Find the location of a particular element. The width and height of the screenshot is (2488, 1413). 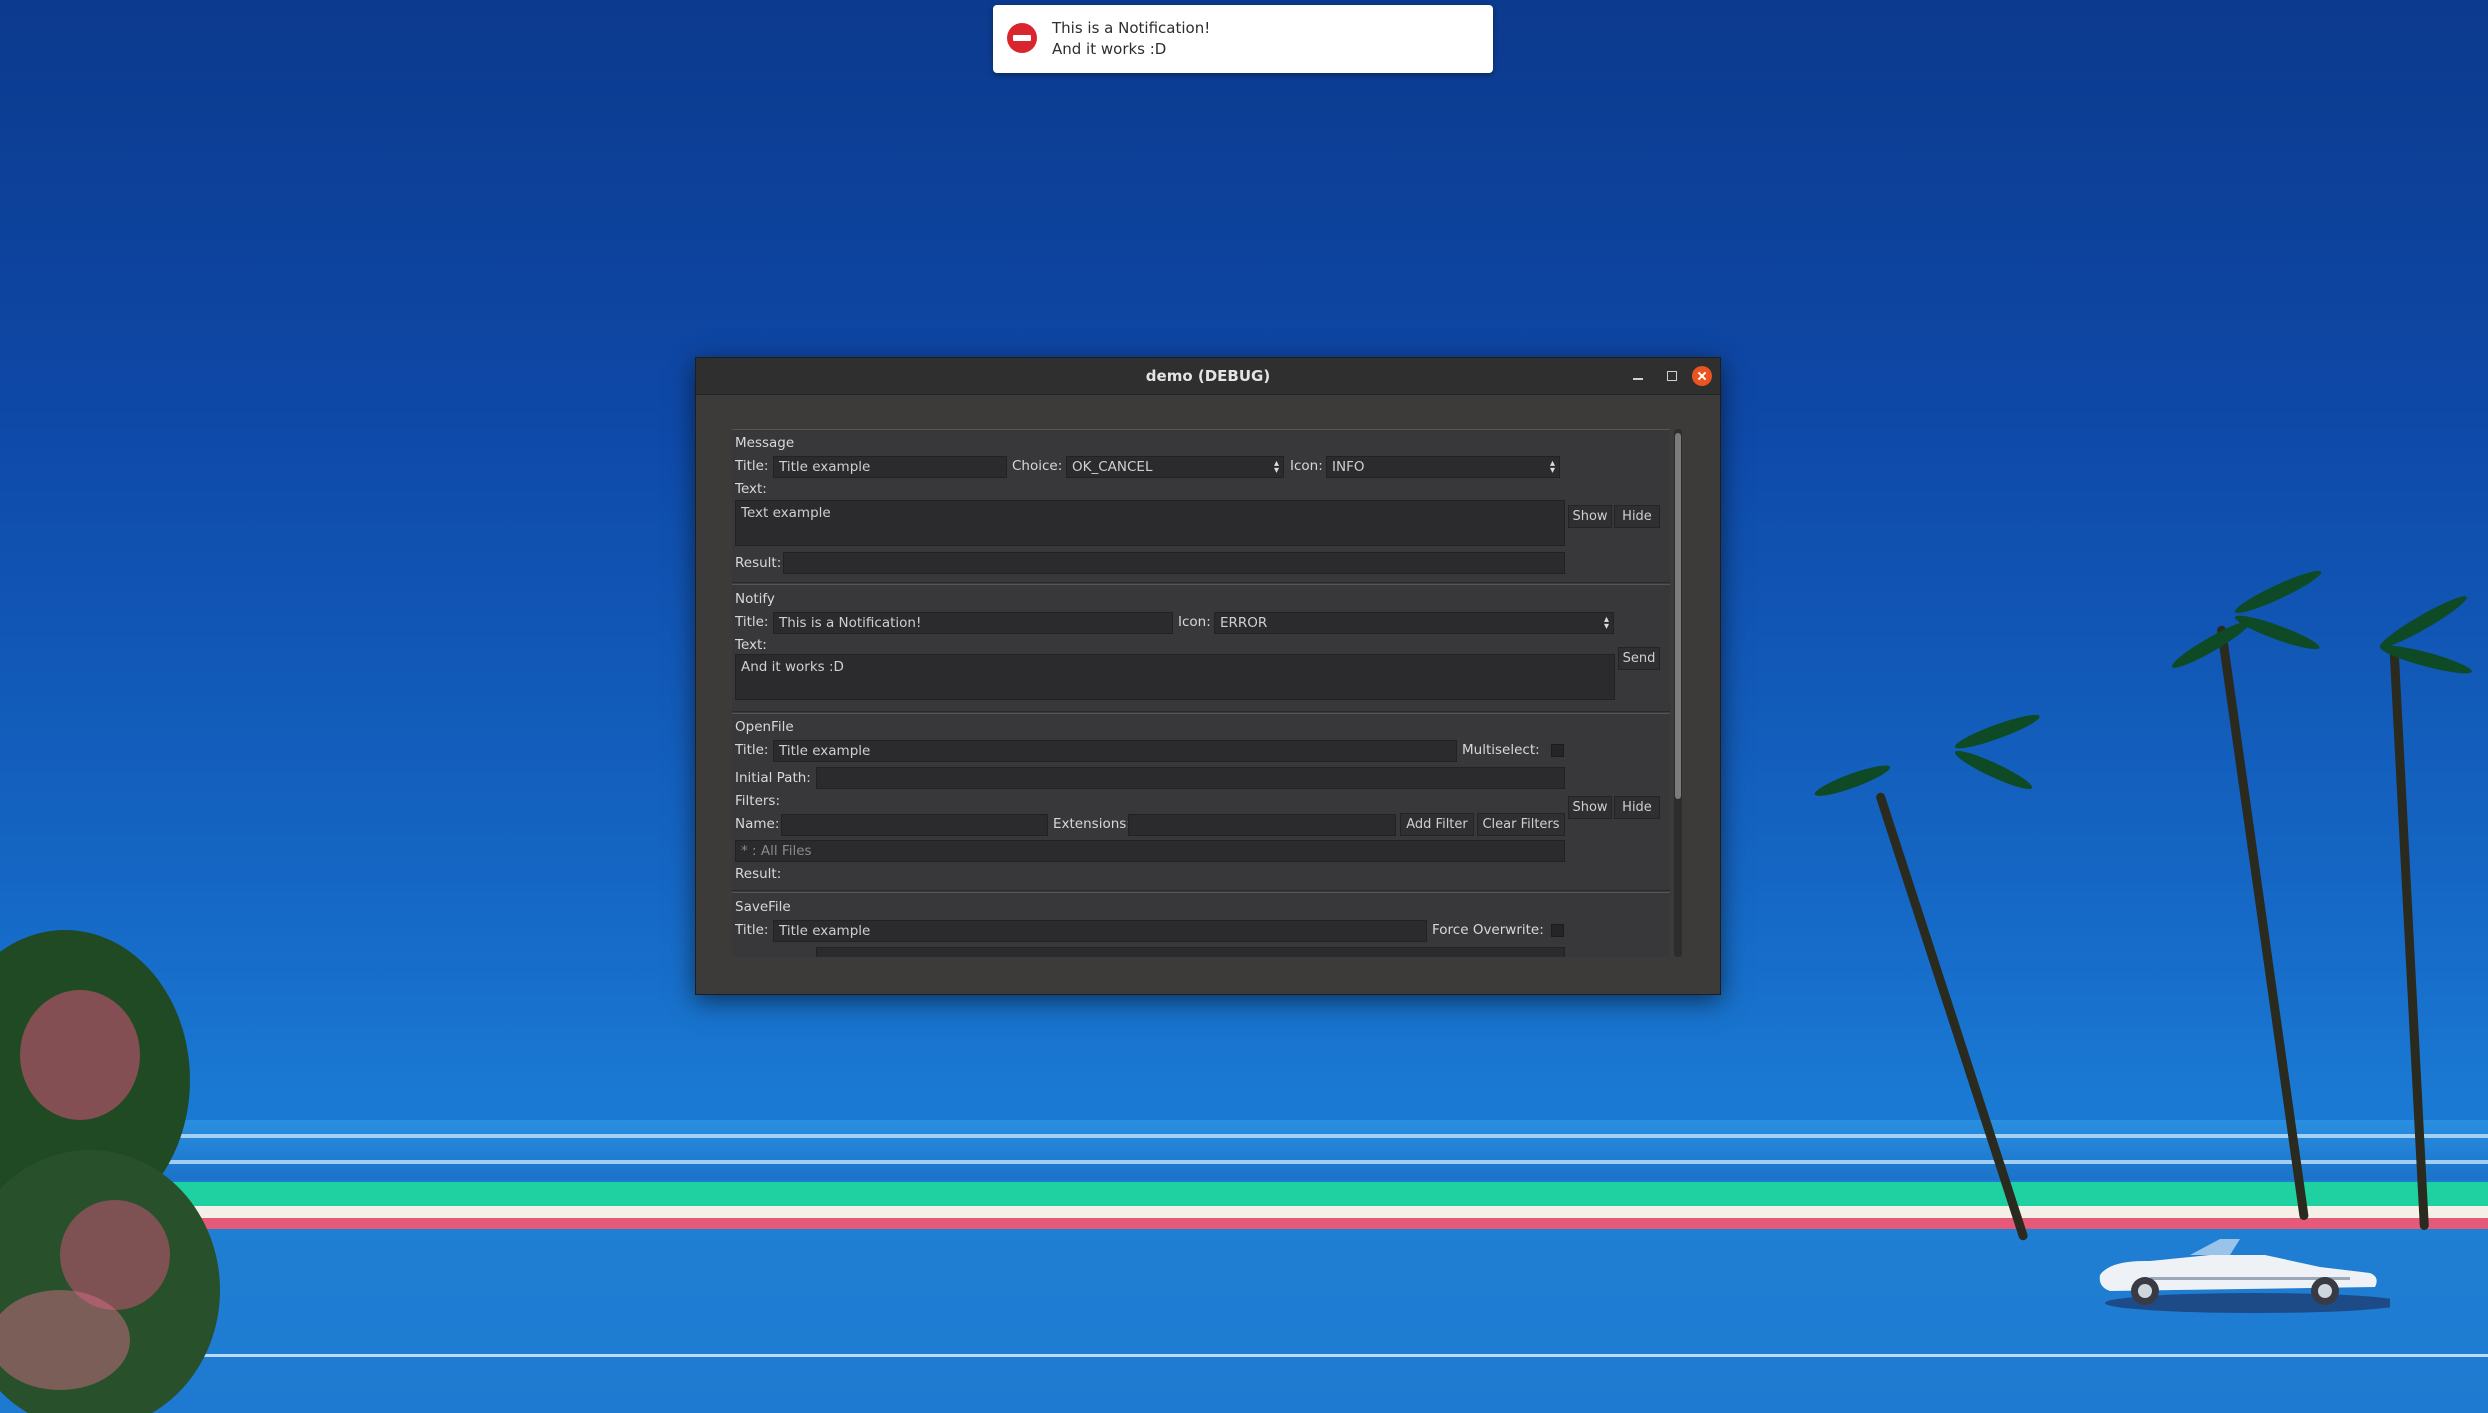

vertical-scrollbar is located at coordinates (1678, 693).